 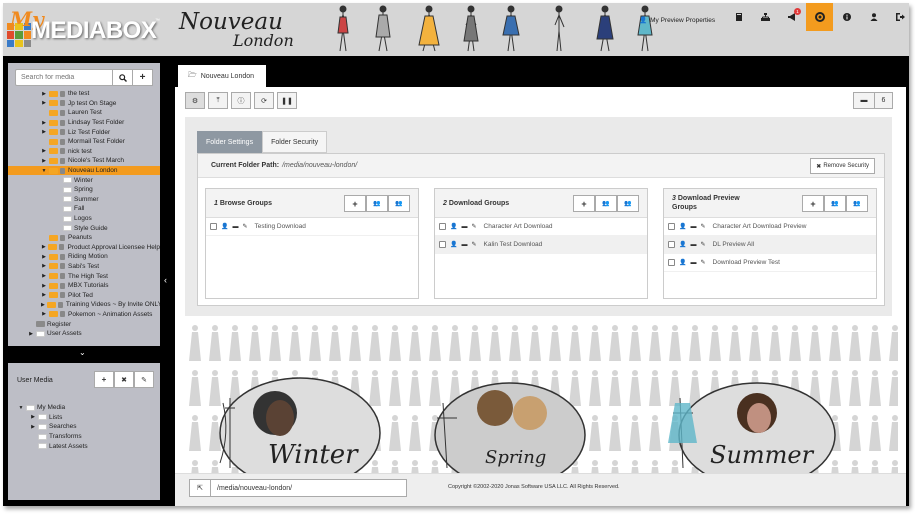 I want to click on external-link-button: ⇱, so click(x=200, y=488).